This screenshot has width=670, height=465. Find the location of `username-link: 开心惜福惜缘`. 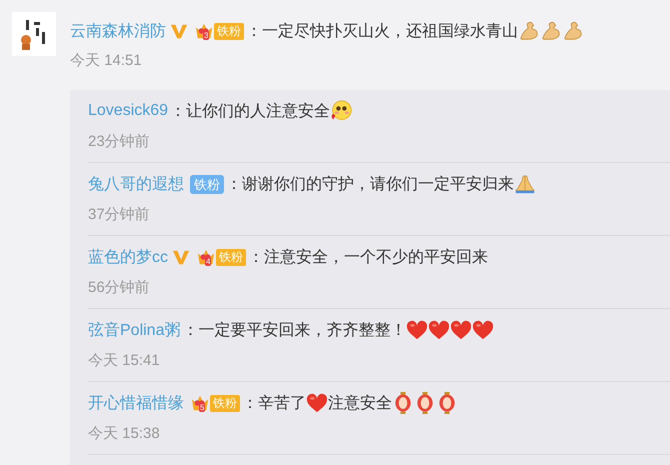

username-link: 开心惜福惜缘 is located at coordinates (136, 403).